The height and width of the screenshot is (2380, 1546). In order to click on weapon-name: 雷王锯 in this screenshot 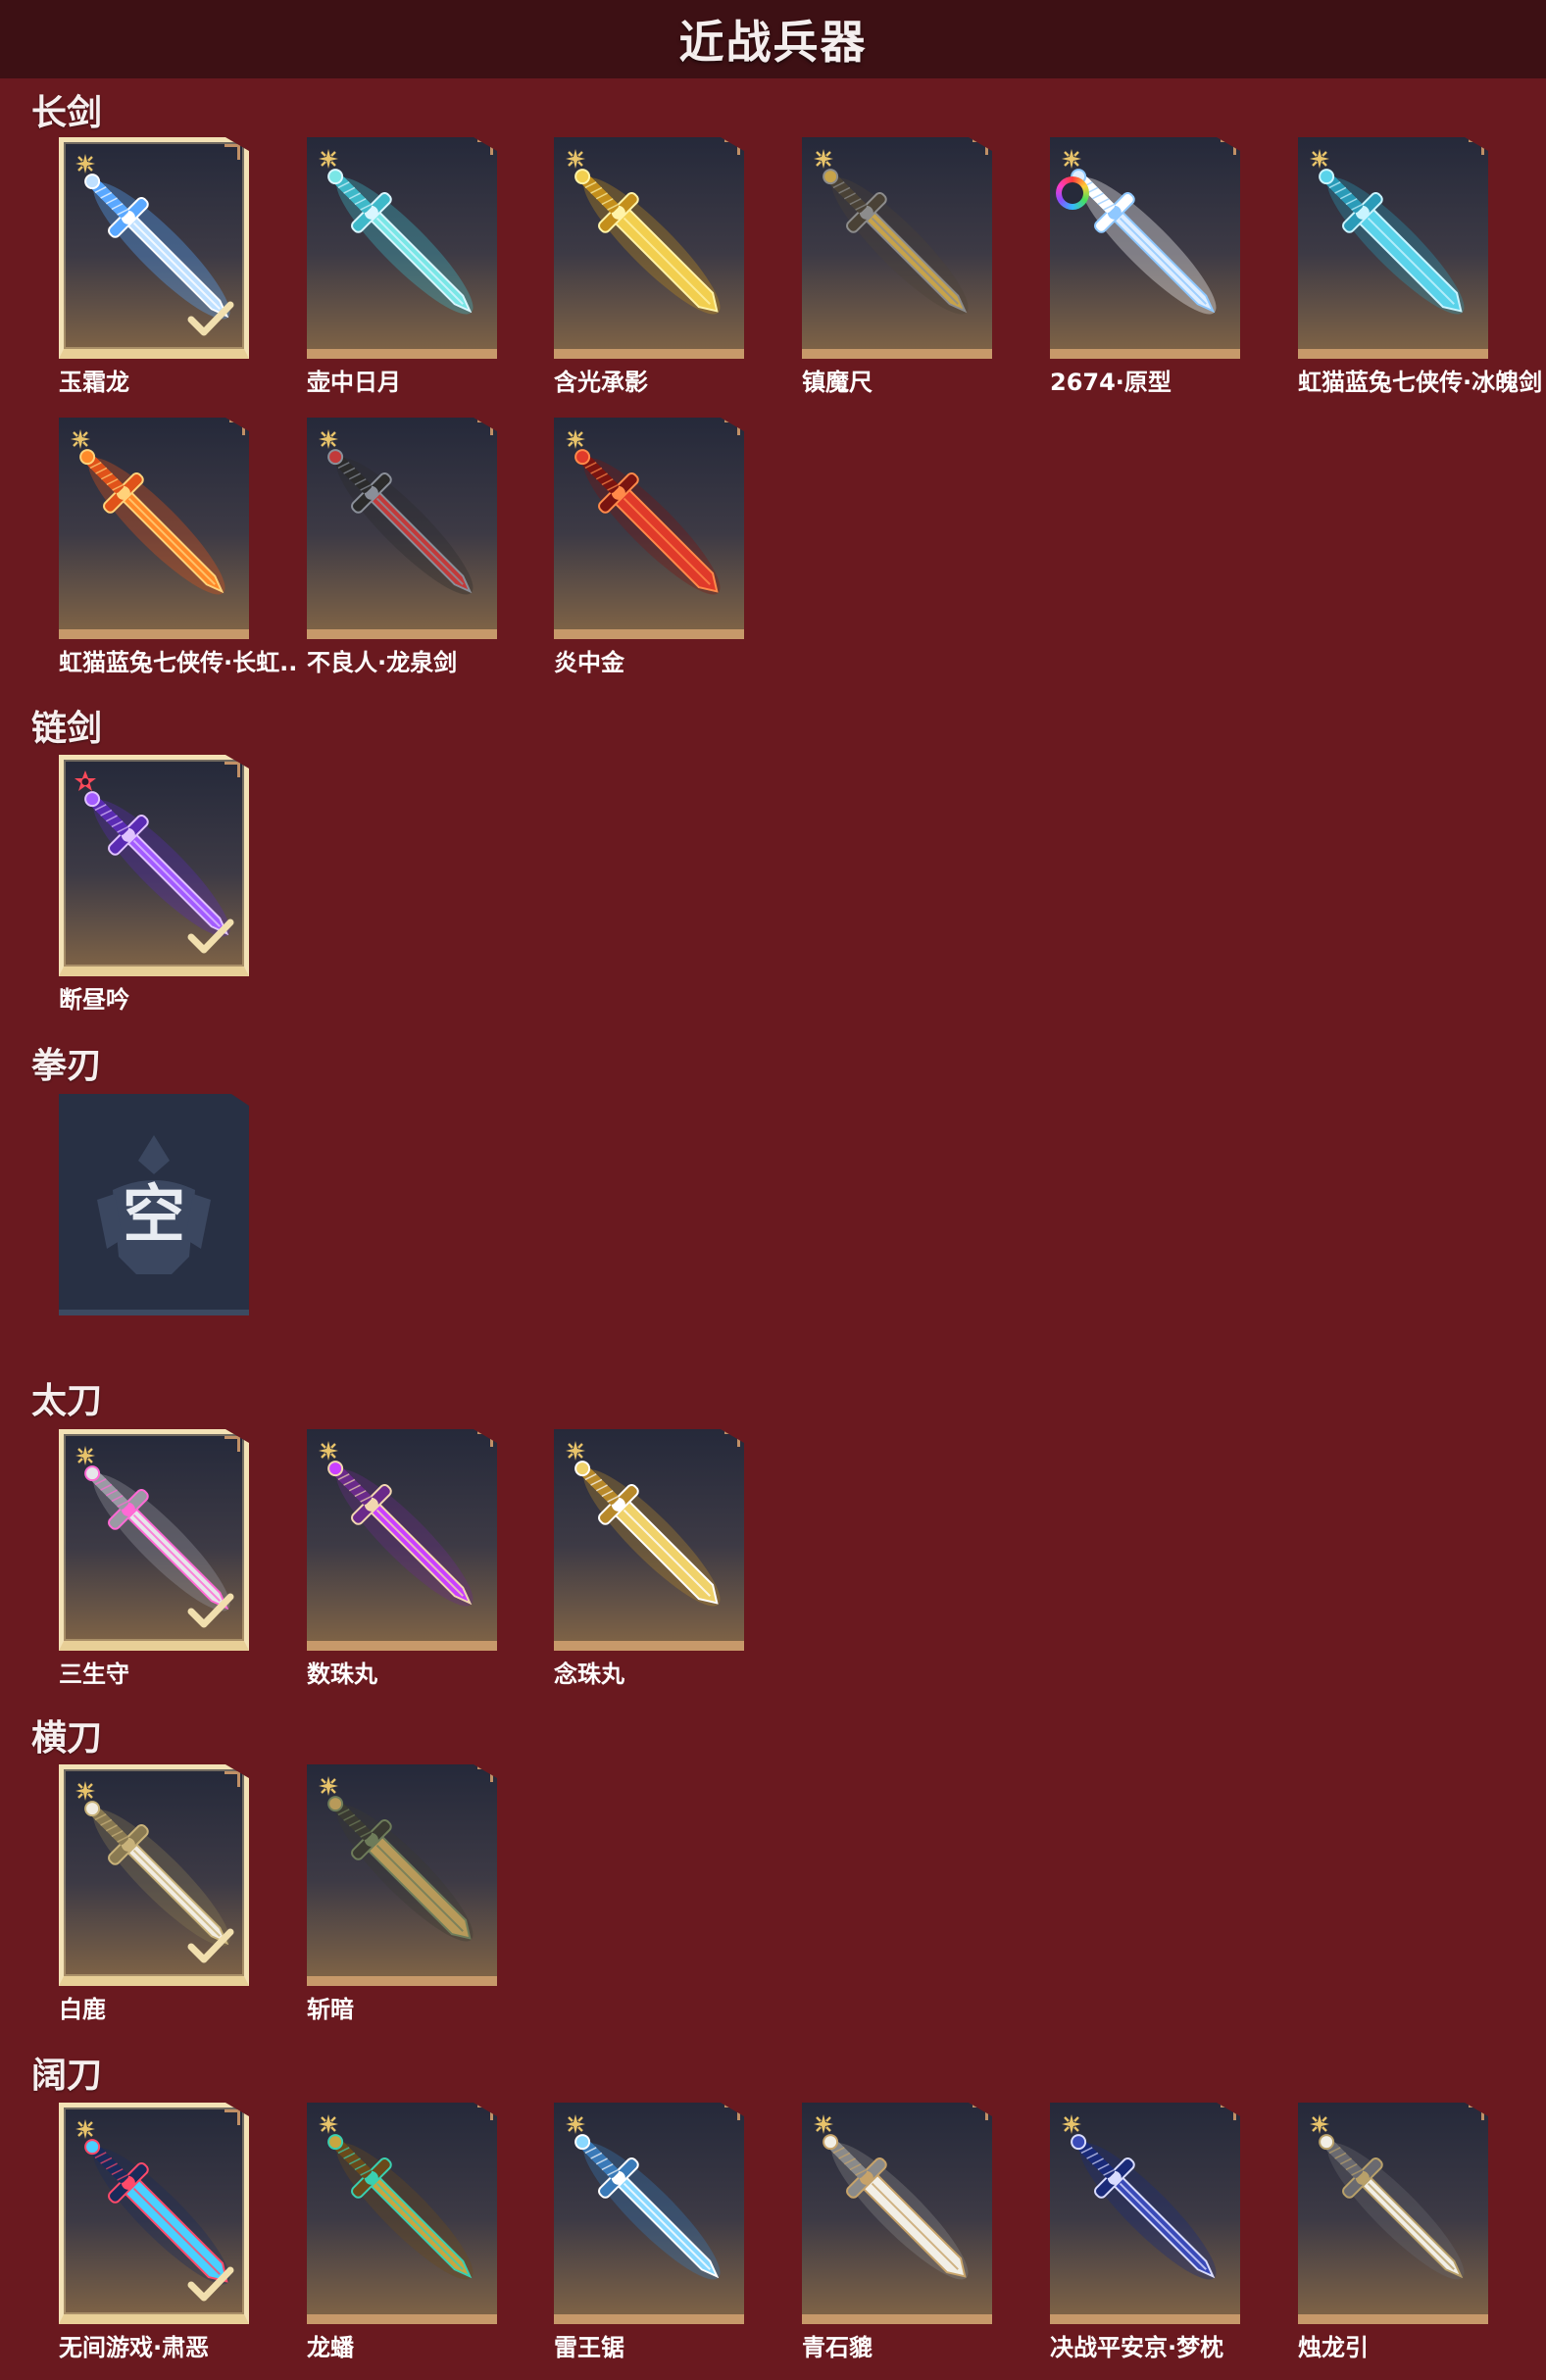, I will do `click(589, 2347)`.